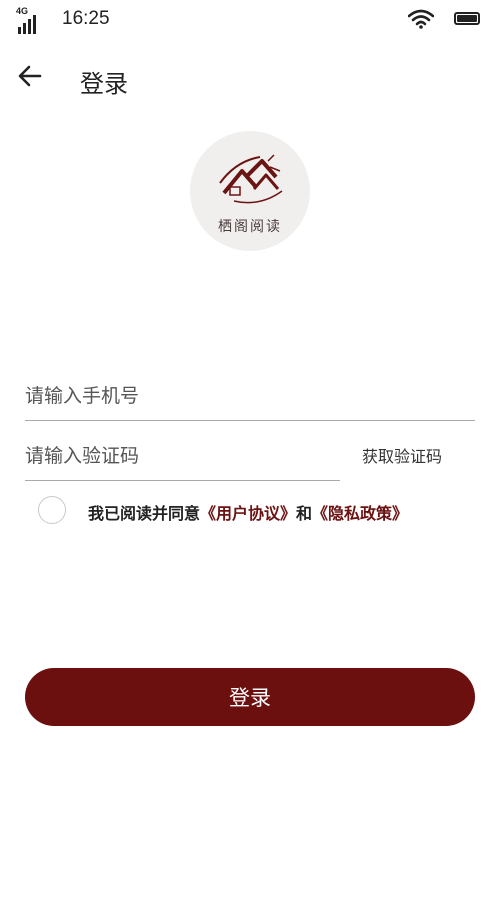 Image resolution: width=500 pixels, height=900 pixels. I want to click on agreement-text: 我已阅读并同意《用户协议》和《隐私政策》, so click(248, 512).